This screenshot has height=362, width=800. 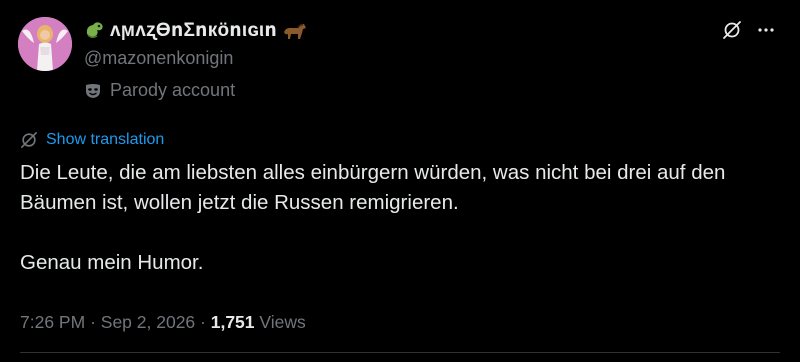 I want to click on divider, so click(x=400, y=352).